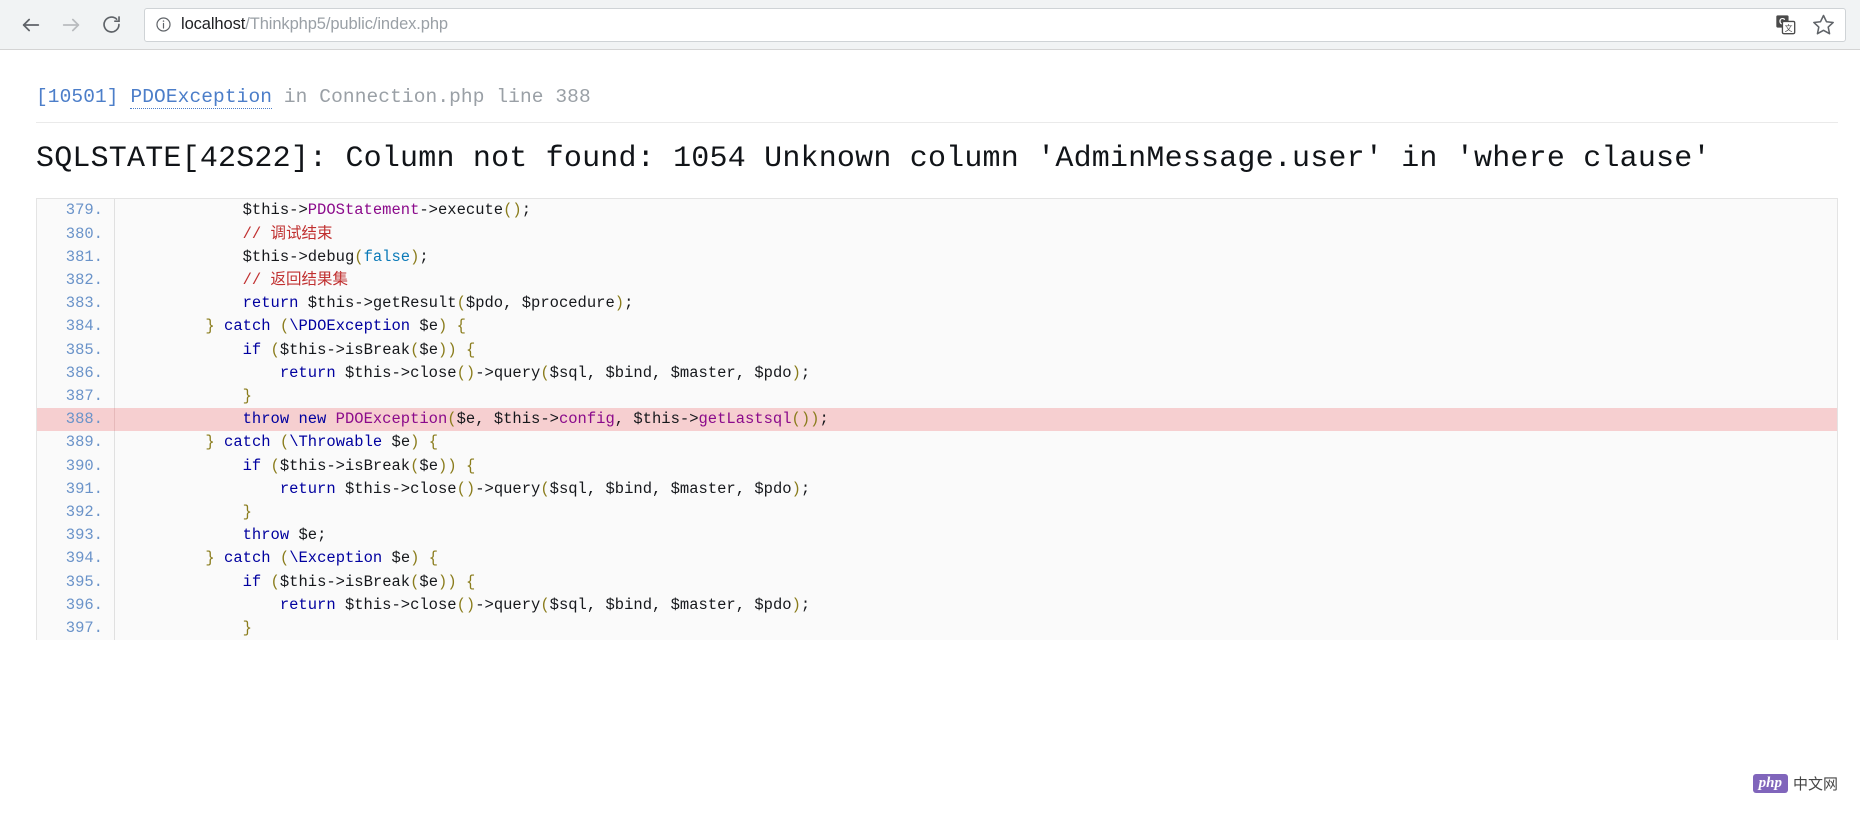 Image resolution: width=1860 pixels, height=820 pixels. Describe the element at coordinates (76, 489) in the screenshot. I see `line-number: 391.` at that location.